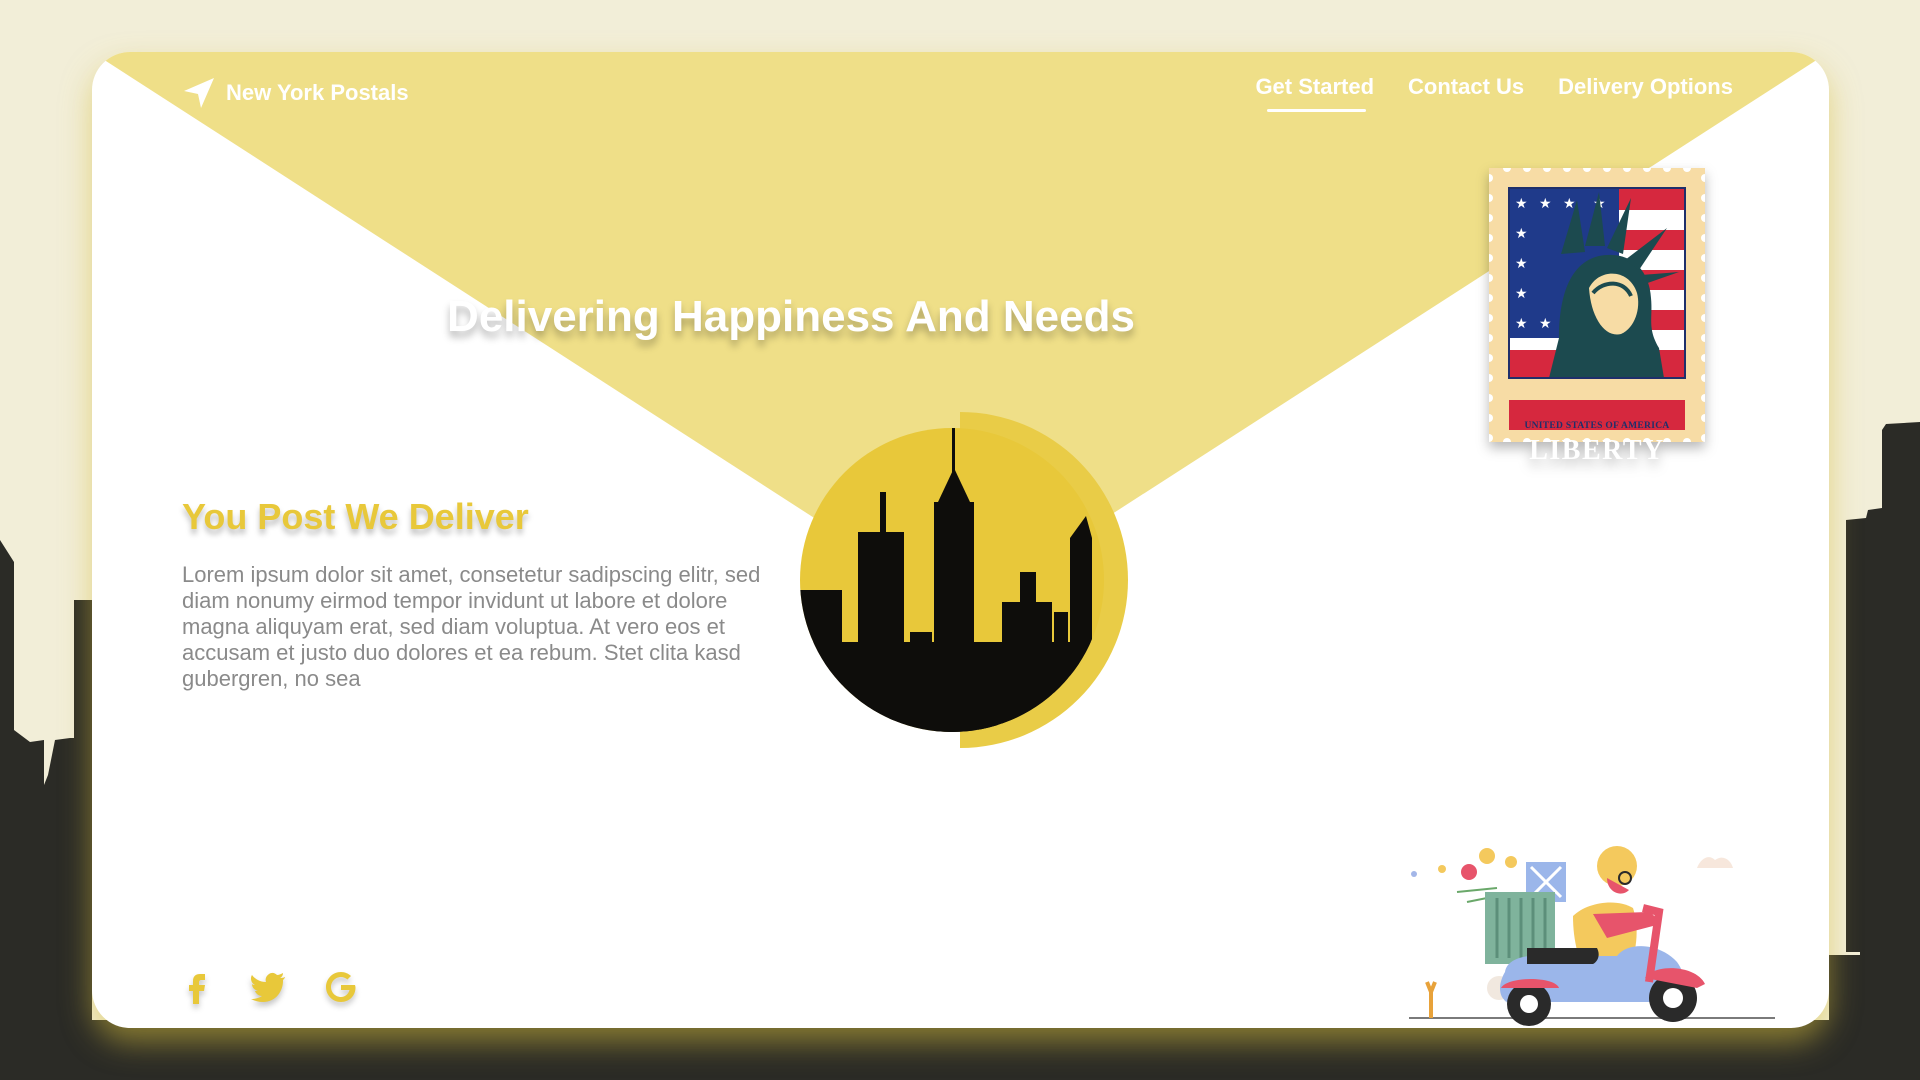  Describe the element at coordinates (317, 92) in the screenshot. I see `brand-name: New York Postals` at that location.